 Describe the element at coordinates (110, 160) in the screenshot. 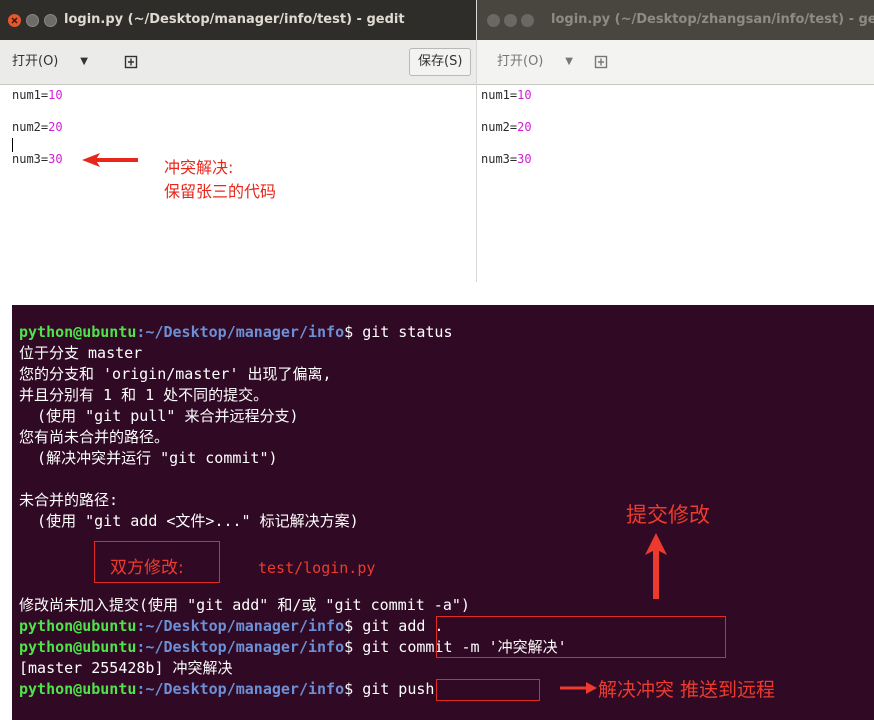

I see `annotation-arrow-icon` at that location.